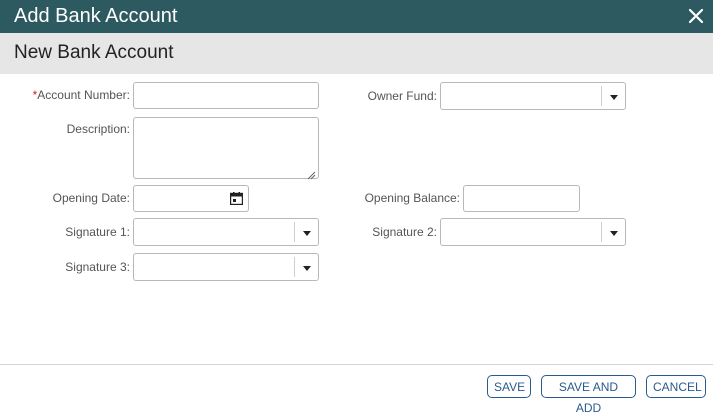 The height and width of the screenshot is (419, 713). Describe the element at coordinates (97, 232) in the screenshot. I see `signature-1-label: Signature 1:` at that location.